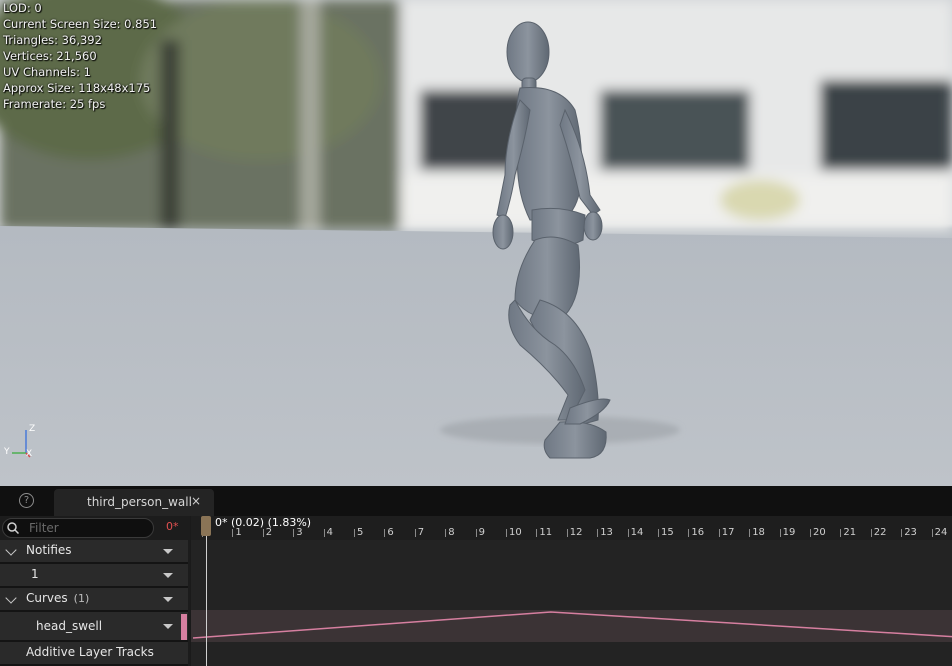  What do you see at coordinates (819, 532) in the screenshot?
I see `tick-label: 20` at bounding box center [819, 532].